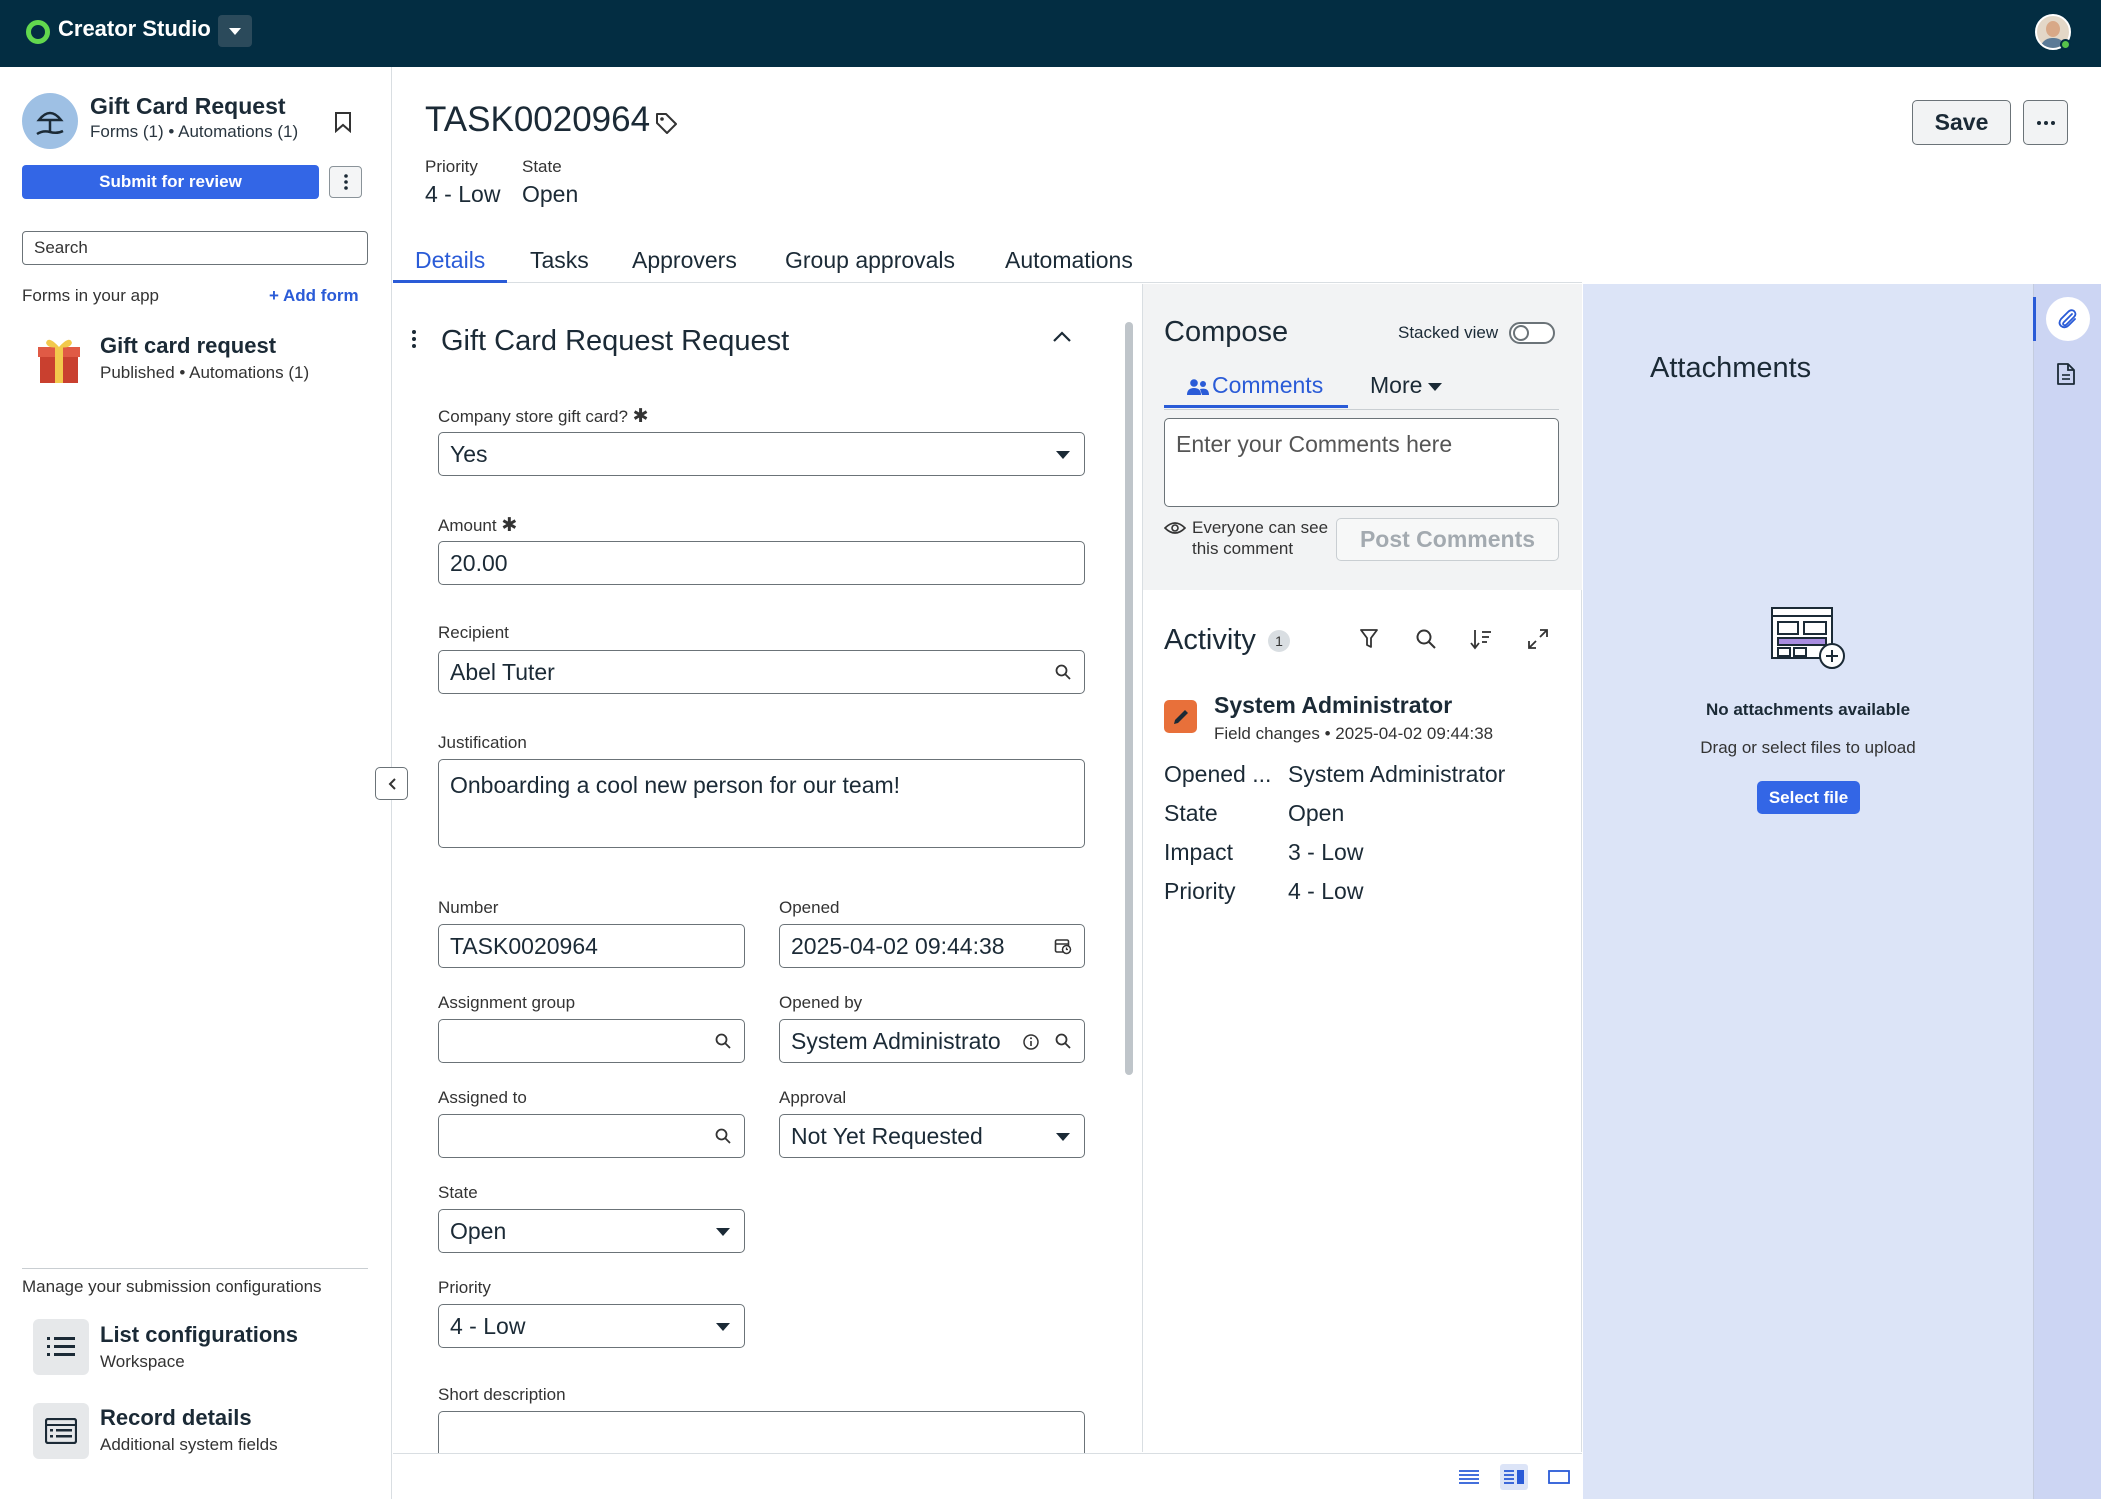 The image size is (2101, 1499). What do you see at coordinates (1469, 1477) in the screenshot?
I see `list-view-icon` at bounding box center [1469, 1477].